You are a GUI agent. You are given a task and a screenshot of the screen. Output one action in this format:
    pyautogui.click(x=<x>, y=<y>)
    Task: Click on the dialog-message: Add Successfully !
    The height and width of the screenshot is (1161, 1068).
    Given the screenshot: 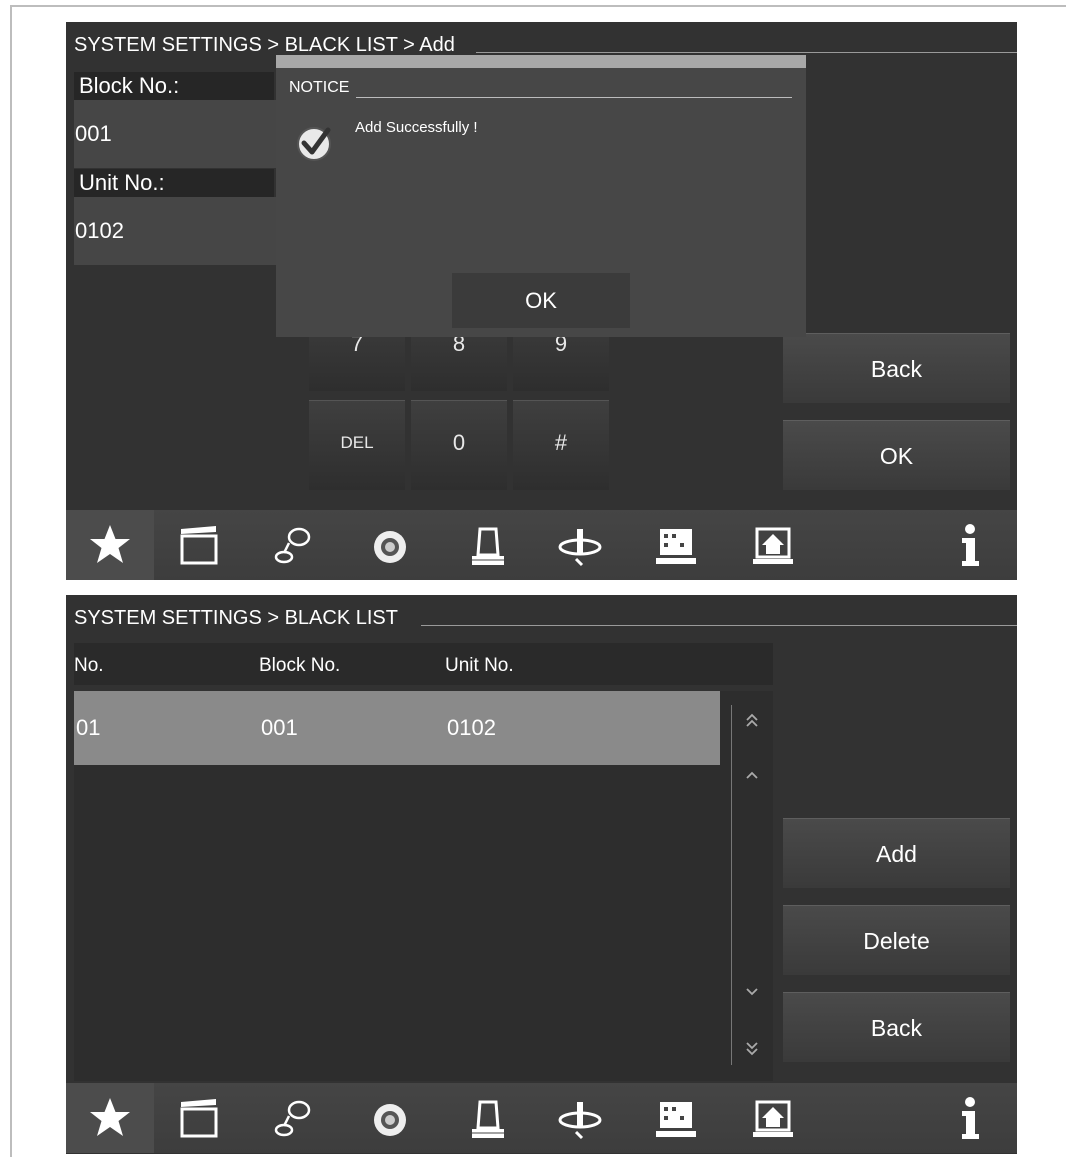 What is the action you would take?
    pyautogui.click(x=416, y=127)
    